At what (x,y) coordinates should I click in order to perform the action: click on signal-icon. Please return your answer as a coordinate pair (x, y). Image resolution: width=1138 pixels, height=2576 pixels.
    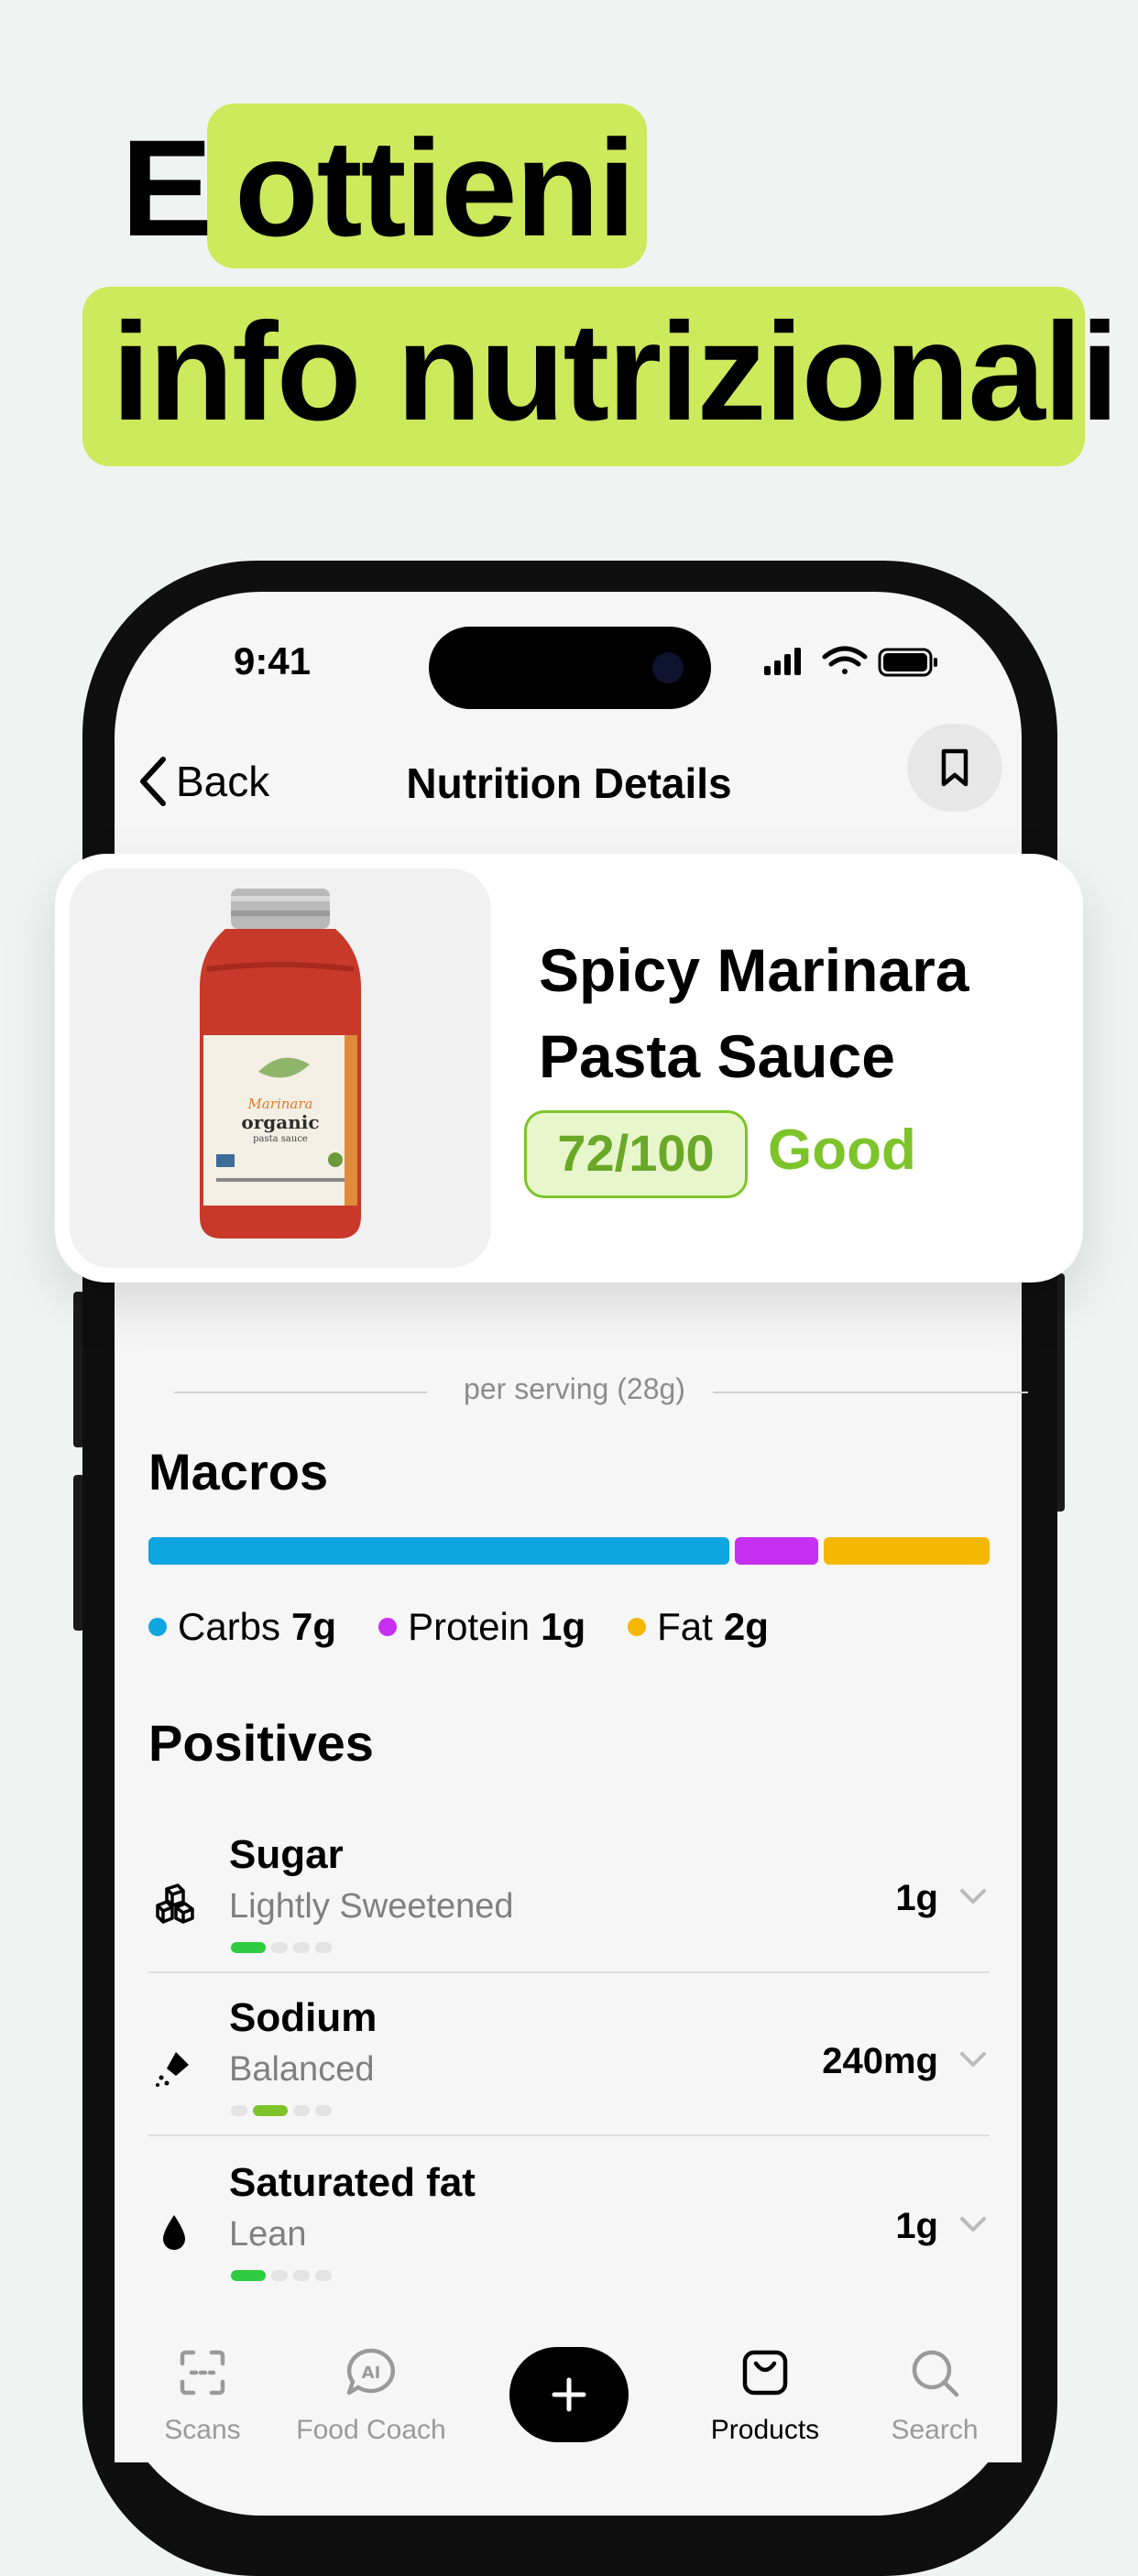
    Looking at the image, I should click on (782, 661).